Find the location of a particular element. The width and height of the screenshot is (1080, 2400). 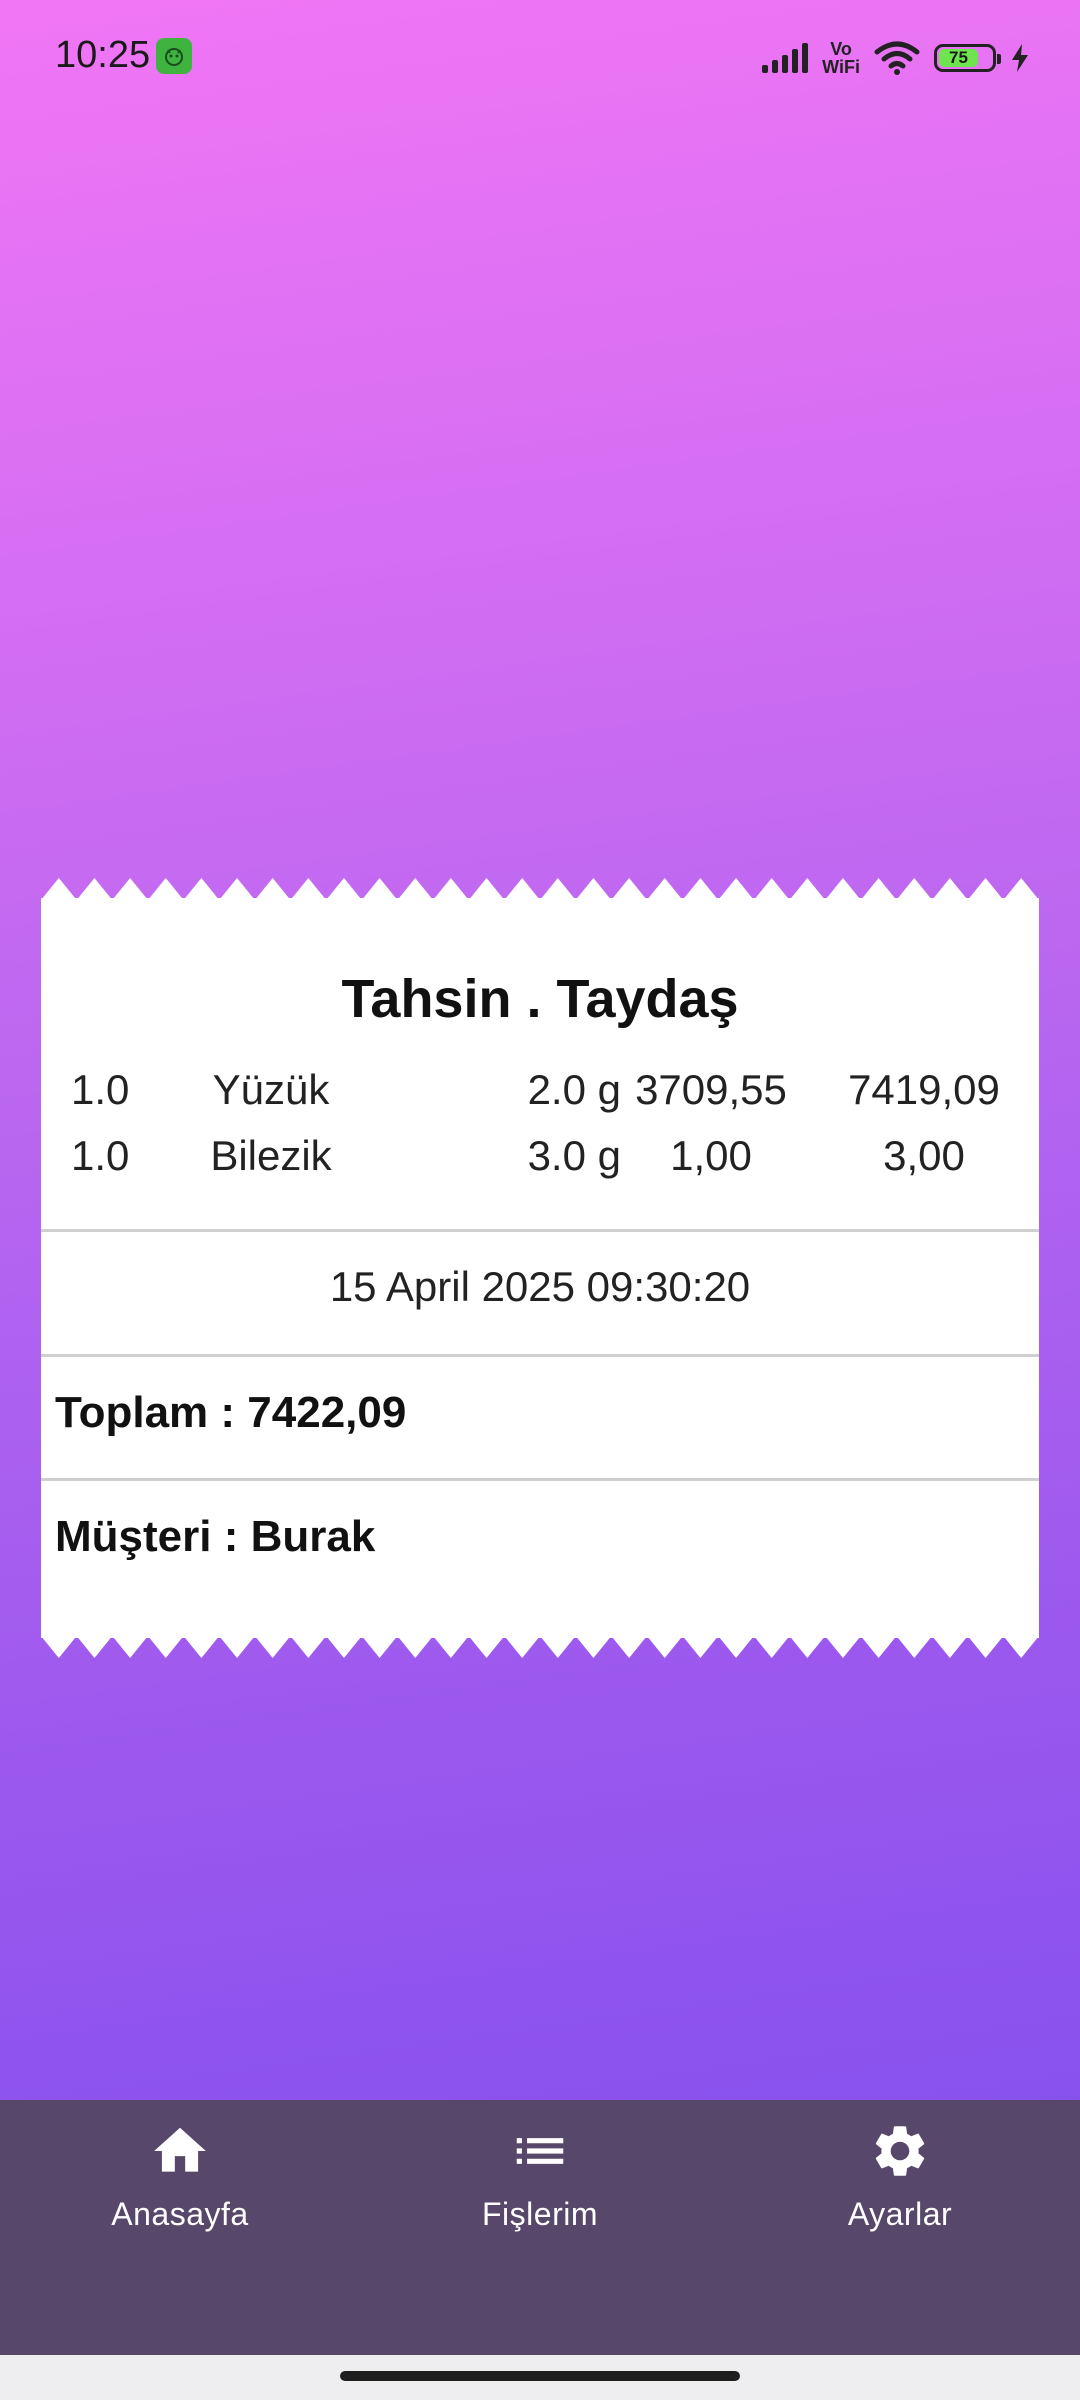

receipt-item-row: 1.0 Yüzük 2.0 g 3709,55 7419,09 is located at coordinates (540, 1099).